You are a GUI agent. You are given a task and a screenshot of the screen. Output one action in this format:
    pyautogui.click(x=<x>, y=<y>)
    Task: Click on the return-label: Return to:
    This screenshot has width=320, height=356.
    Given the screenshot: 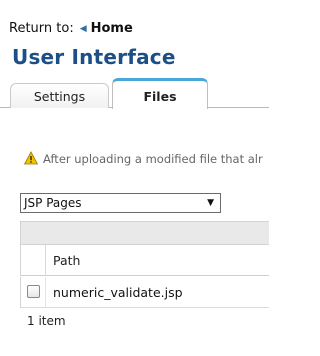 What is the action you would take?
    pyautogui.click(x=41, y=28)
    